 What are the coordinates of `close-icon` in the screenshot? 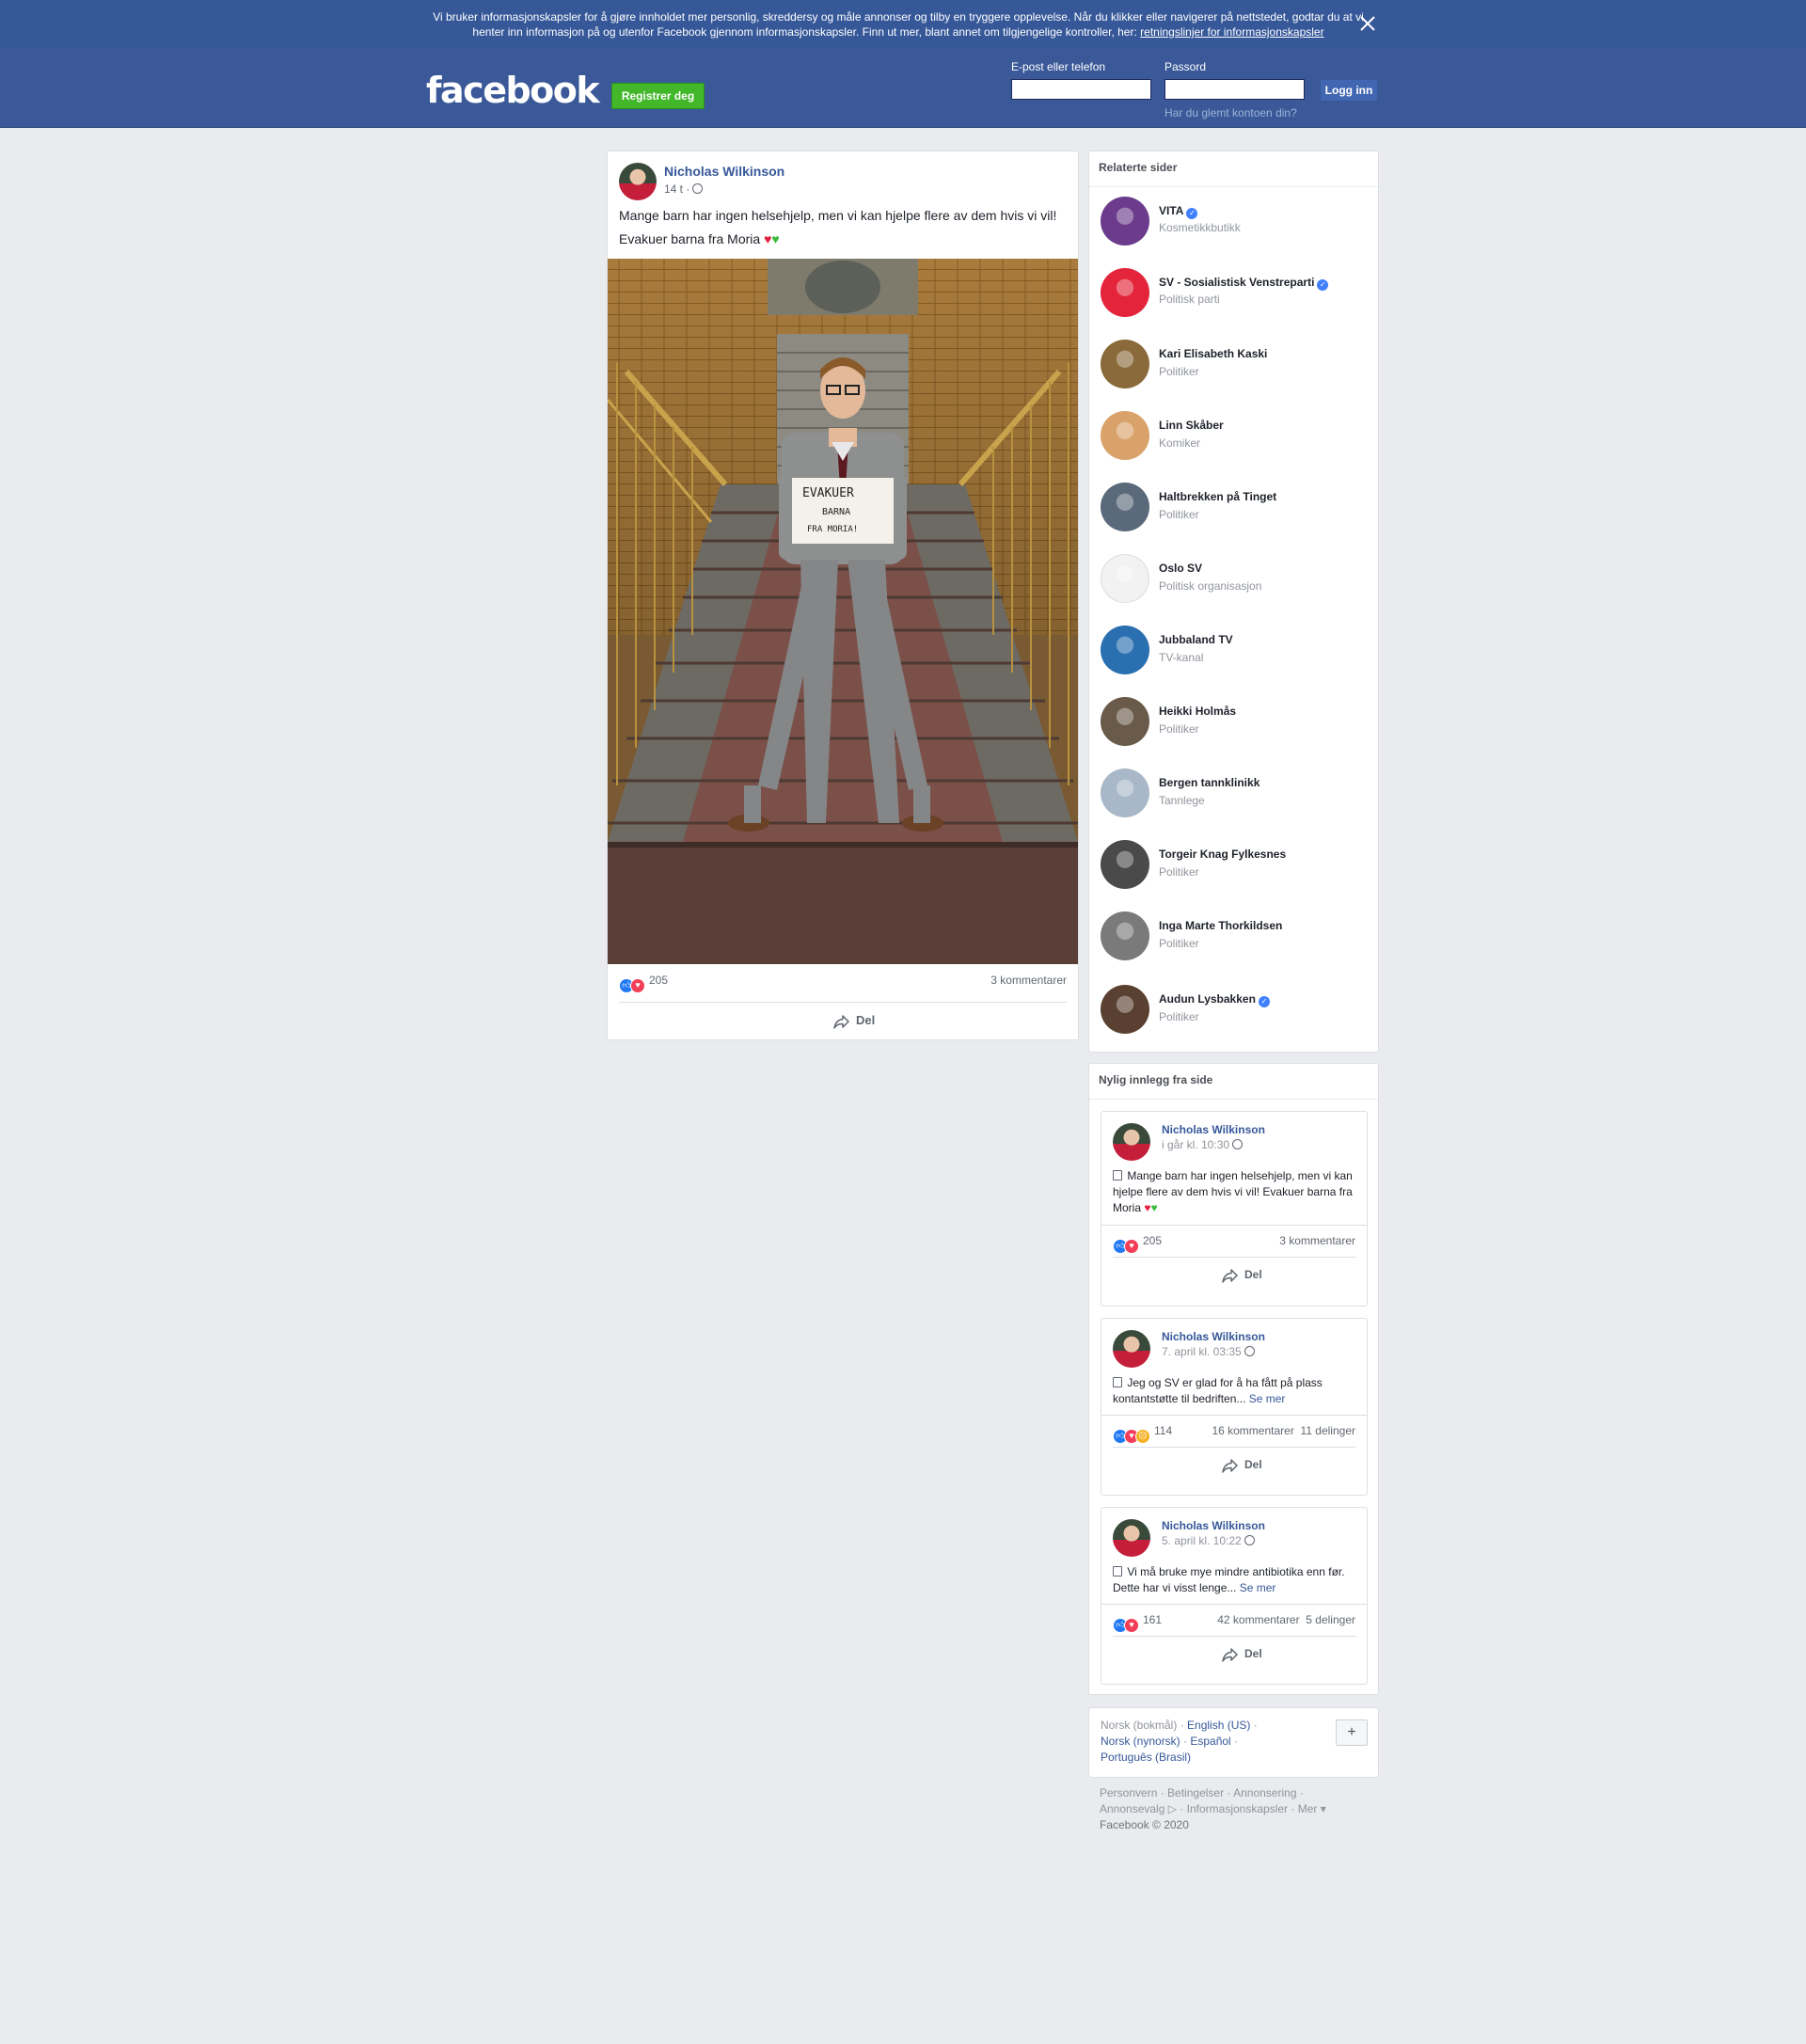 It's located at (1367, 23).